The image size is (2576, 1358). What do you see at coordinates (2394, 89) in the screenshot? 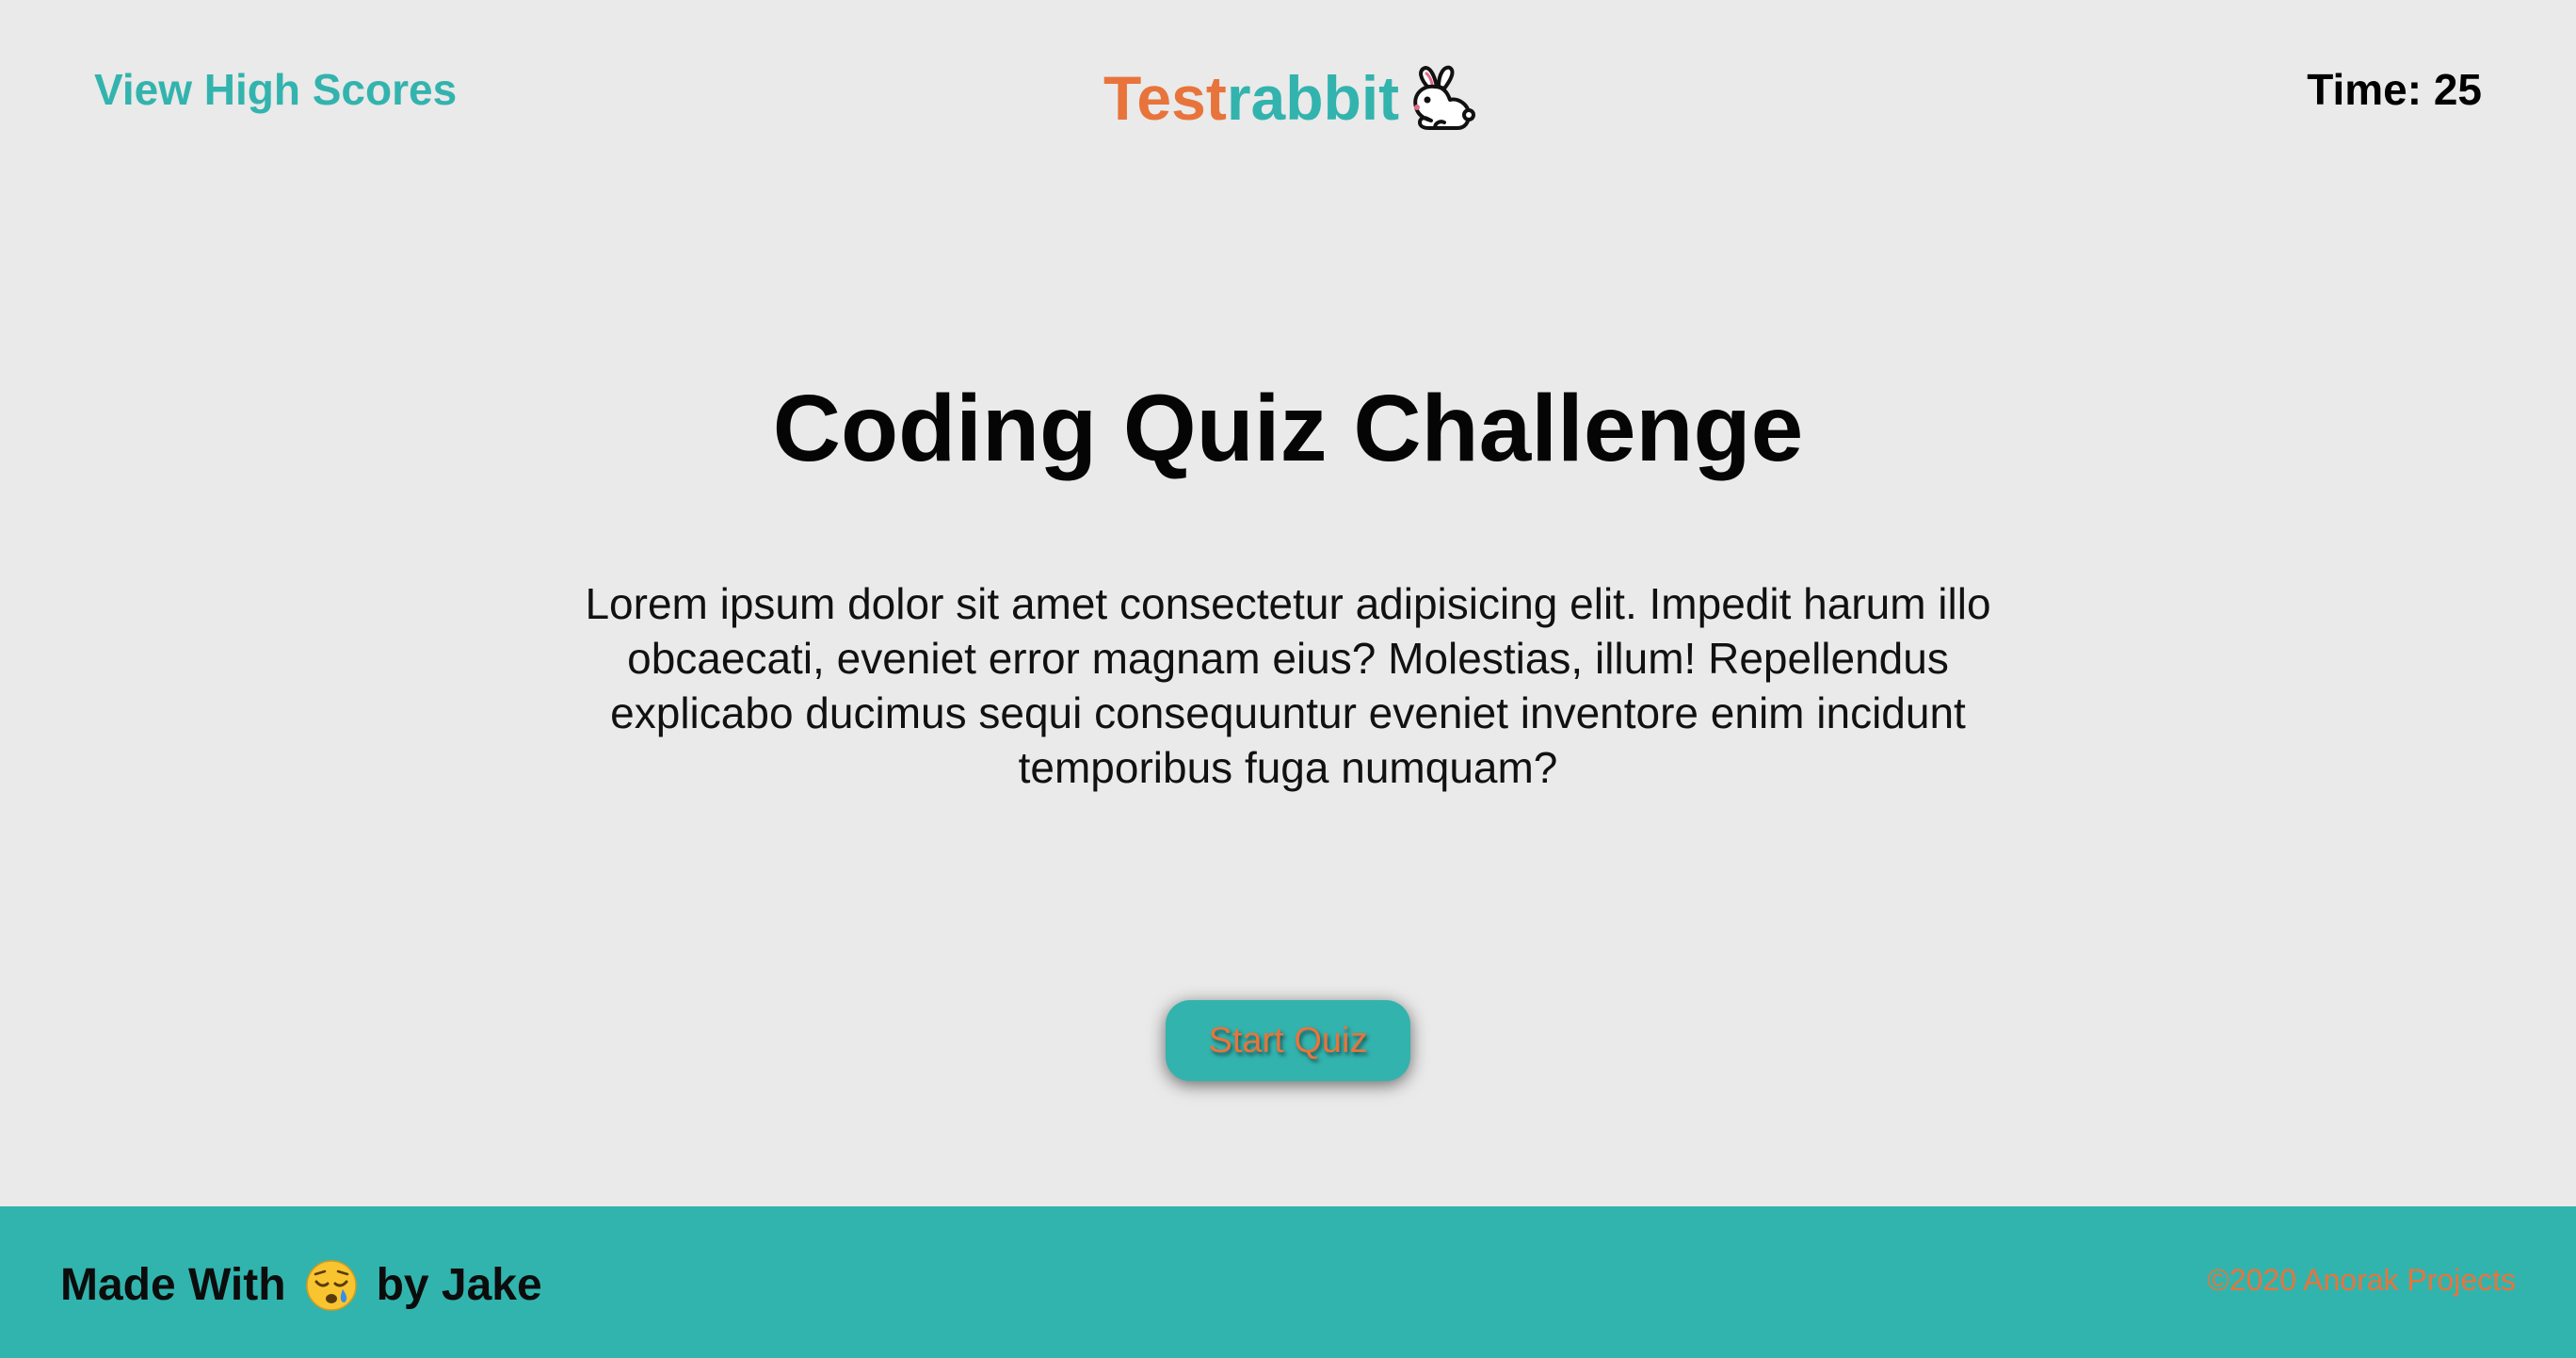
I see `time-remaining: Time: 25` at bounding box center [2394, 89].